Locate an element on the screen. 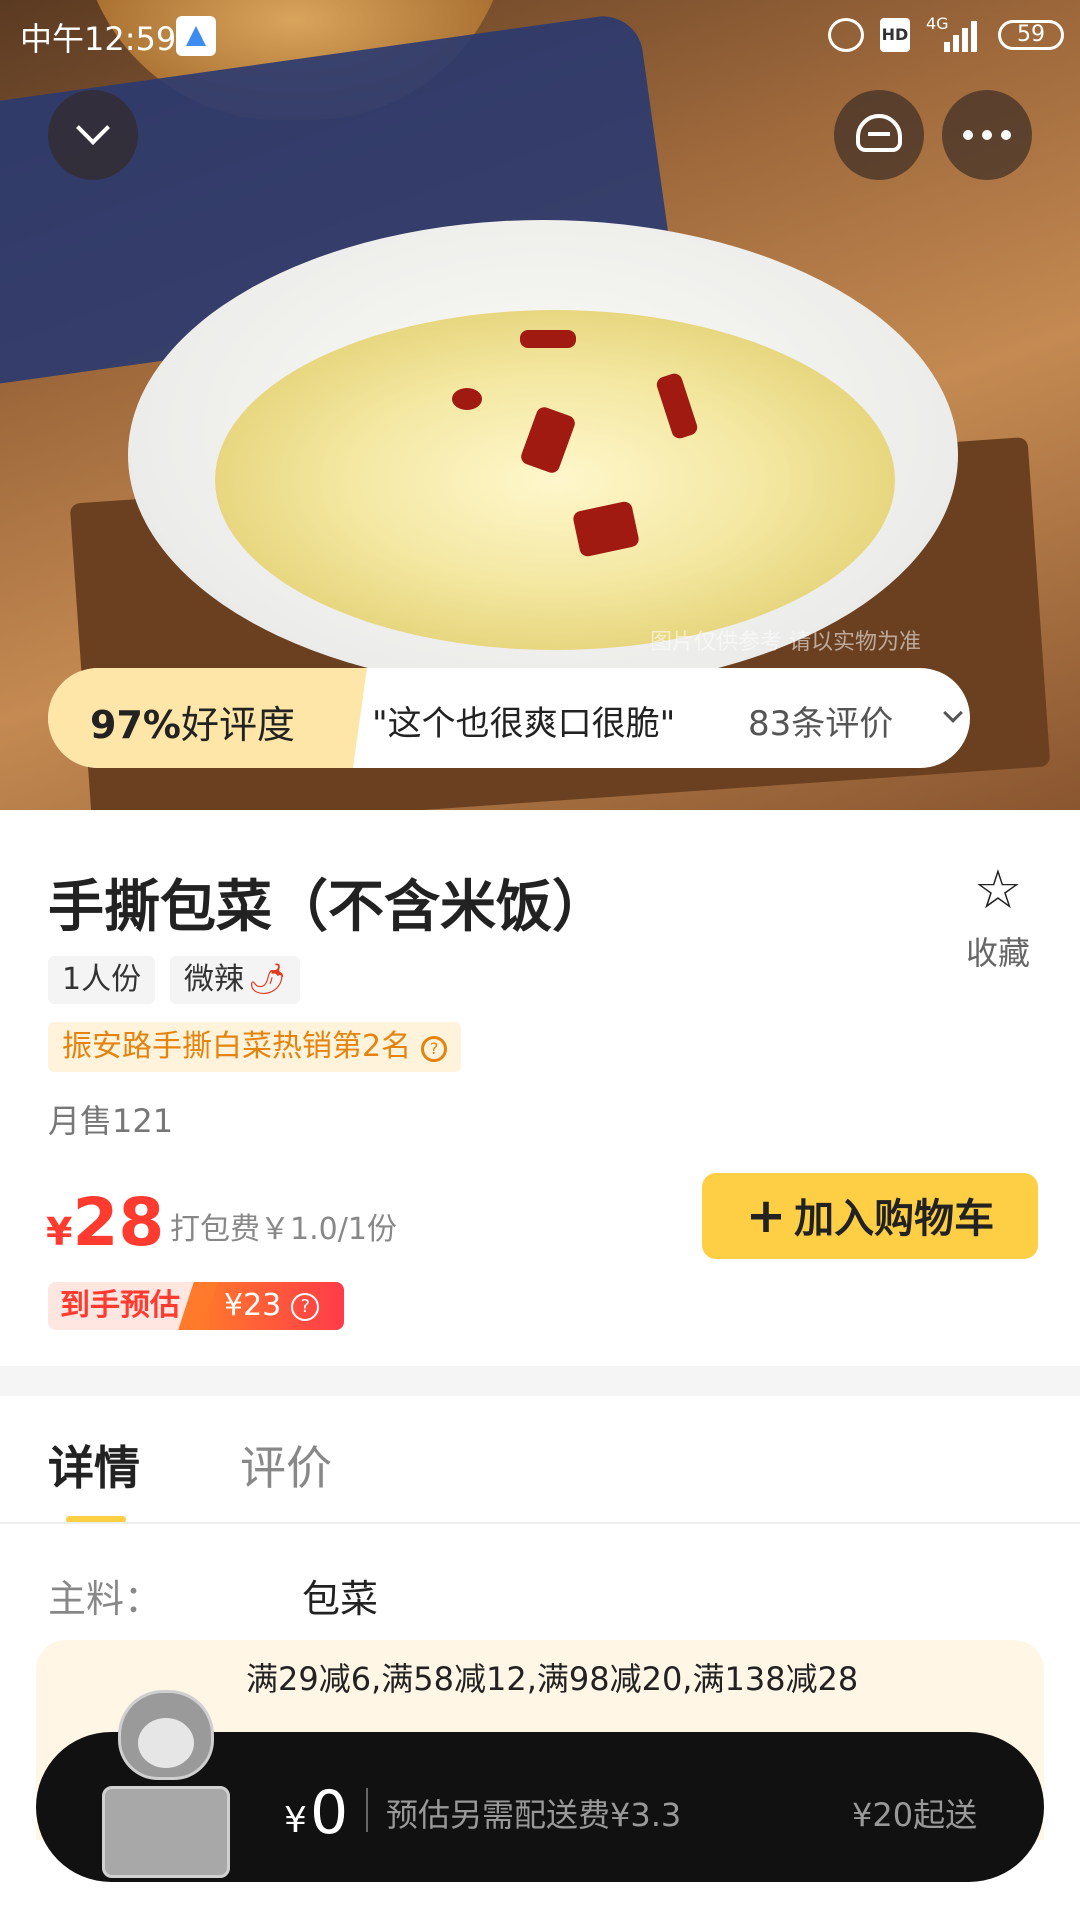 The height and width of the screenshot is (1920, 1080). section-divider is located at coordinates (540, 1381).